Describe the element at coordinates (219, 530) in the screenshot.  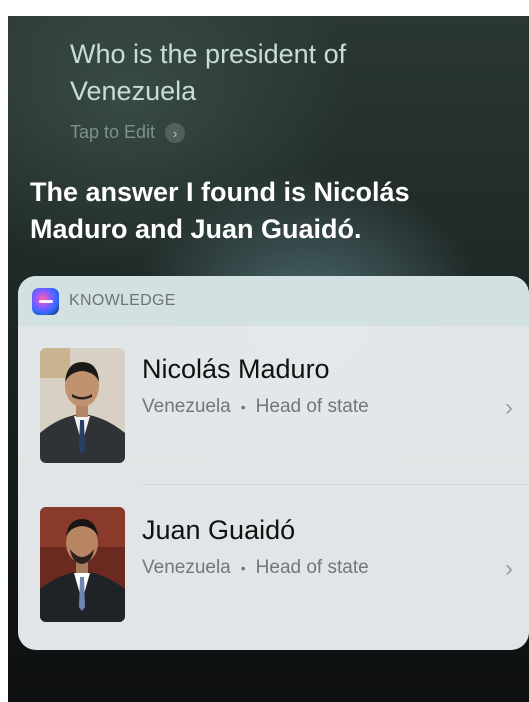
I see `person-name: Juan Guaidó` at that location.